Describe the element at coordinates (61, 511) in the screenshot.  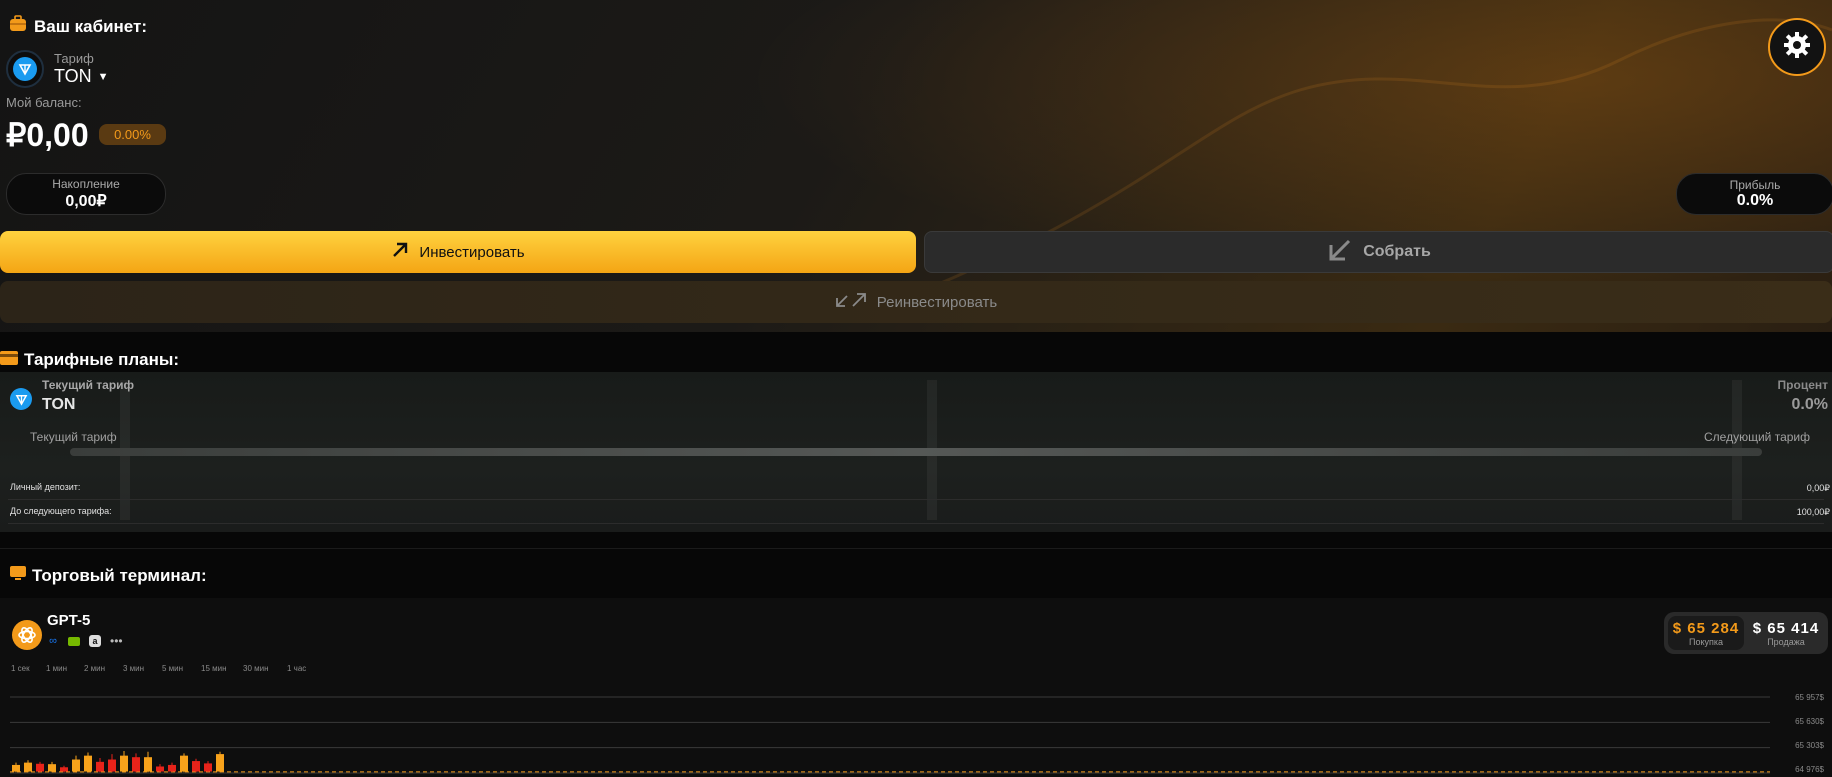
I see `to-next-tariff-label: До следующего тарифа:` at that location.